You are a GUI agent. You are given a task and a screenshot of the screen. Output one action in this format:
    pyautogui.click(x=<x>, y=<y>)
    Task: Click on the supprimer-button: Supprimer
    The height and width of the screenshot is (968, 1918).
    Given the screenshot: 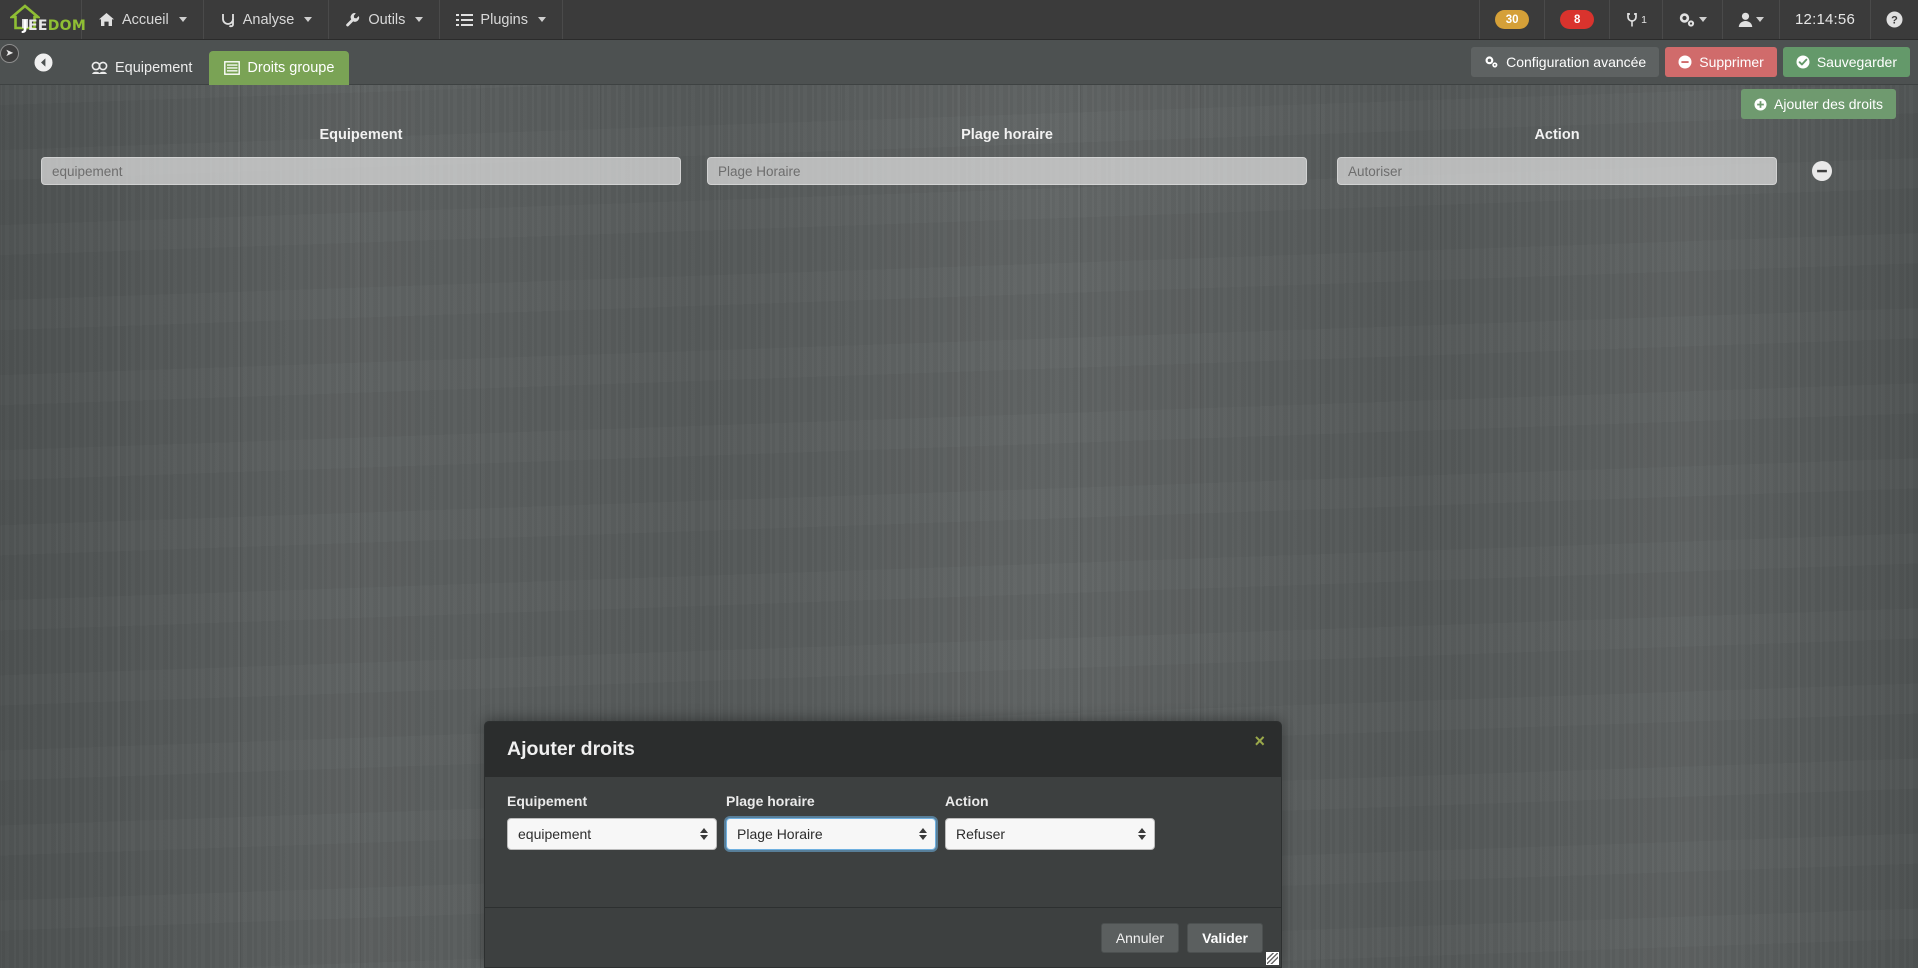 What is the action you would take?
    pyautogui.click(x=1721, y=62)
    